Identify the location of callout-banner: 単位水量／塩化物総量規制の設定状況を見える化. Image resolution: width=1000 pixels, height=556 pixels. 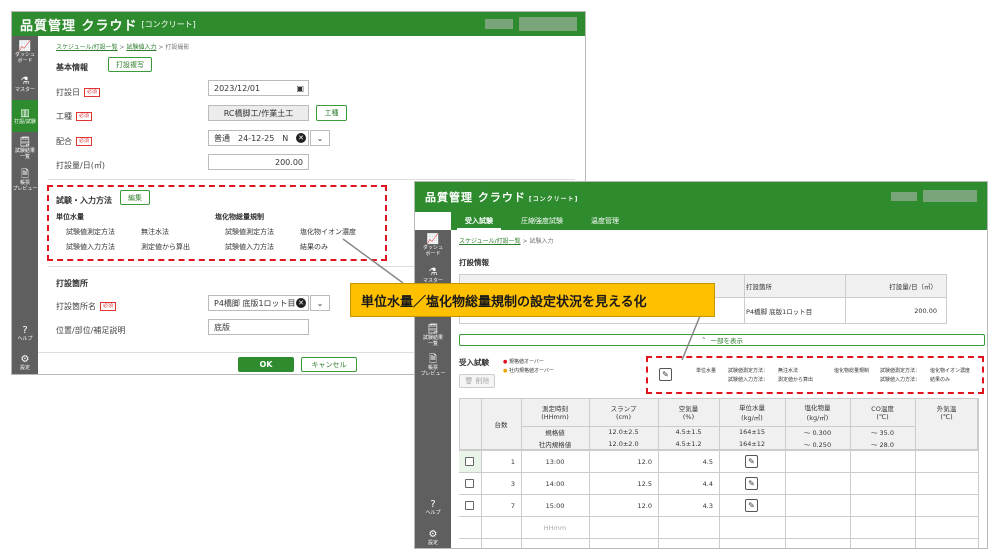
(532, 300).